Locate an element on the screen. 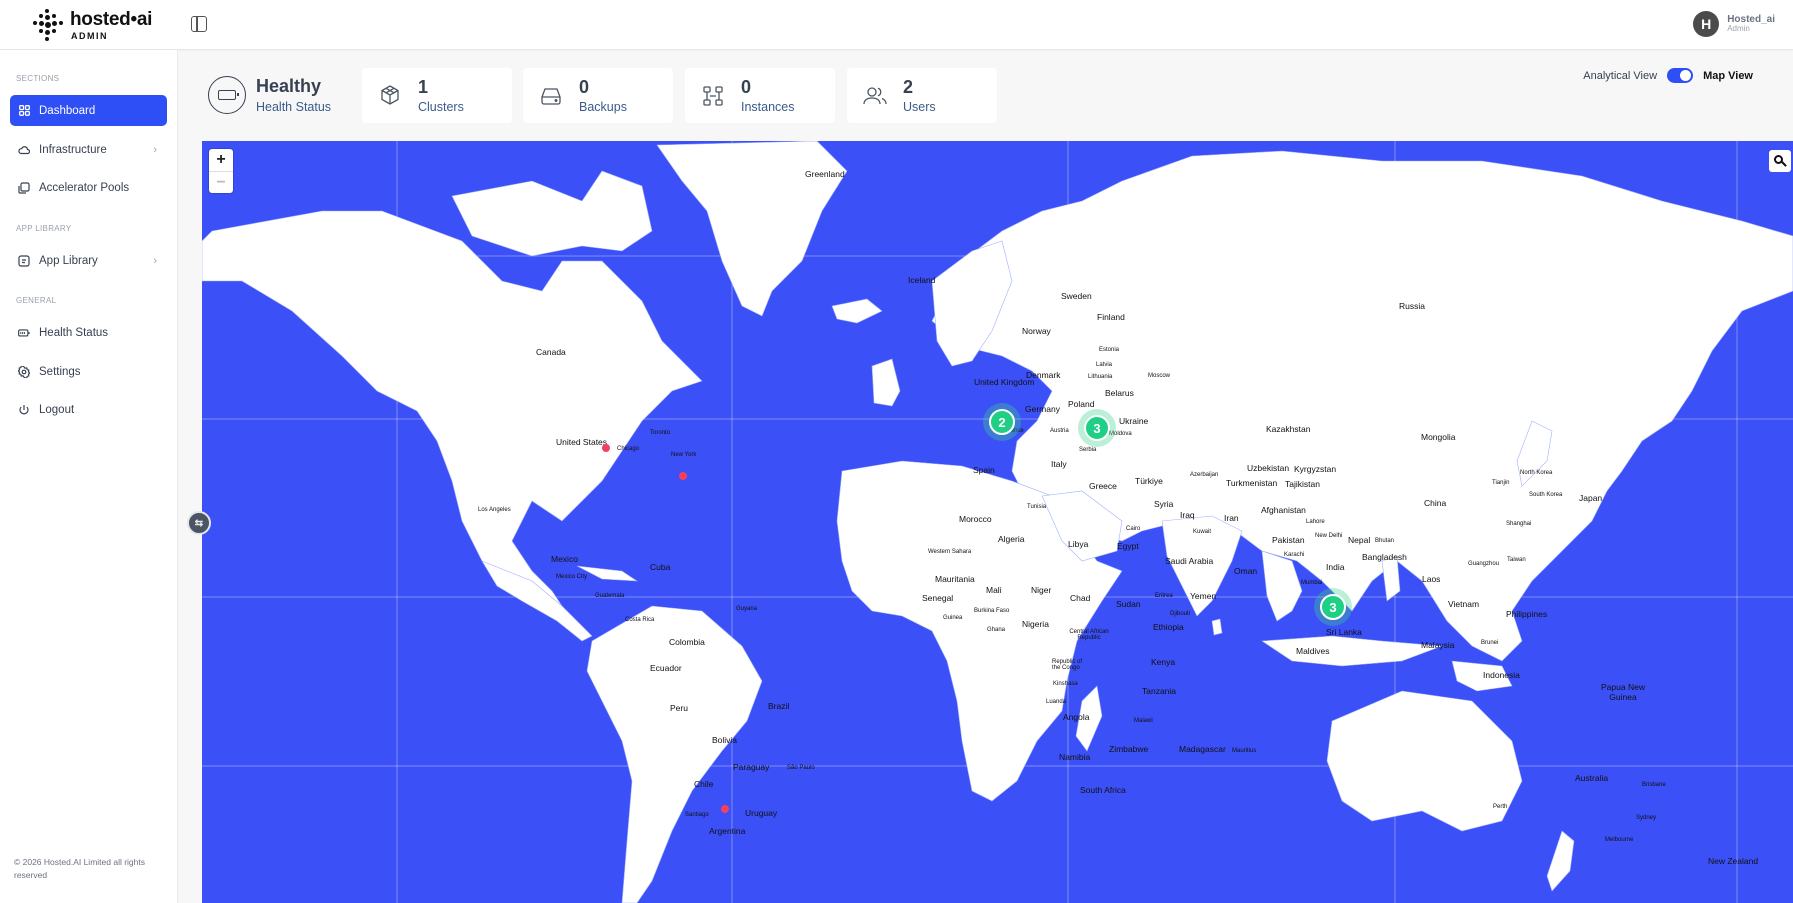  map-label-brazil: Brazil is located at coordinates (779, 706).